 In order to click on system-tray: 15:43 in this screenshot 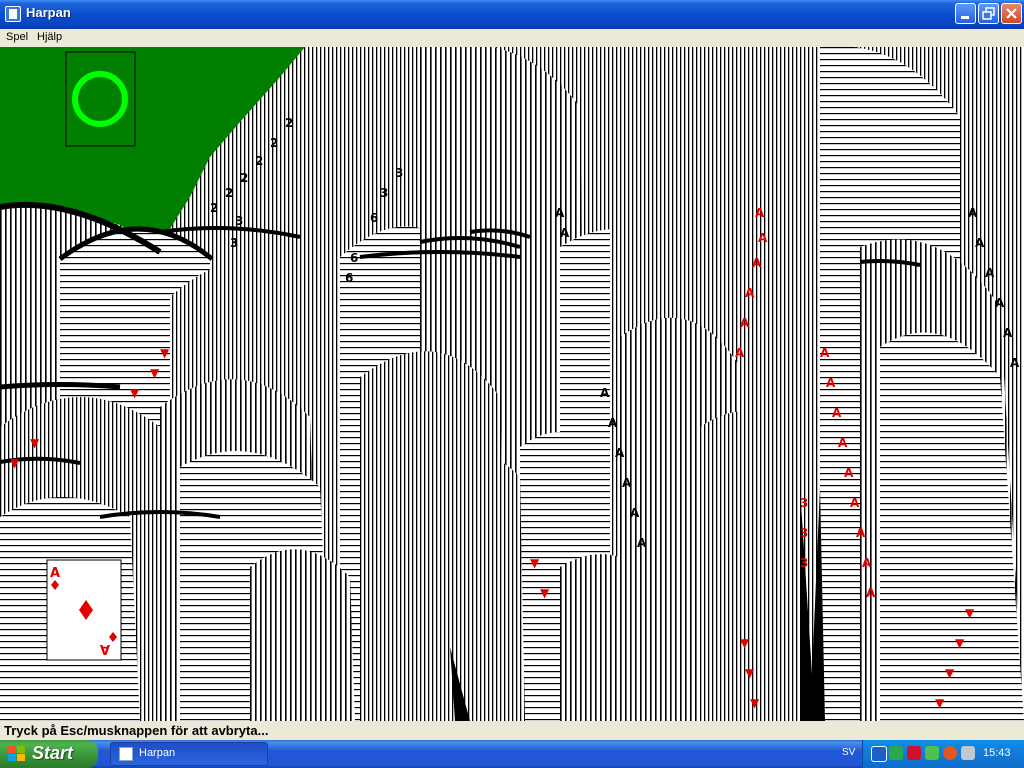, I will do `click(943, 754)`.